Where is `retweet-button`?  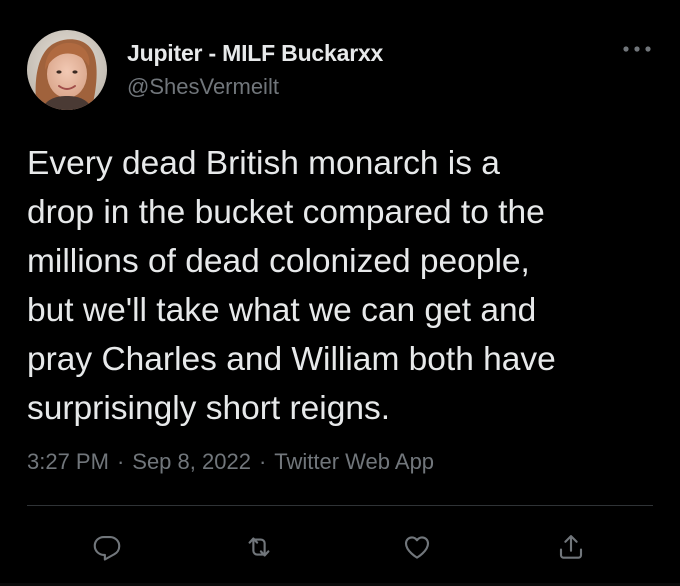
retweet-button is located at coordinates (259, 547).